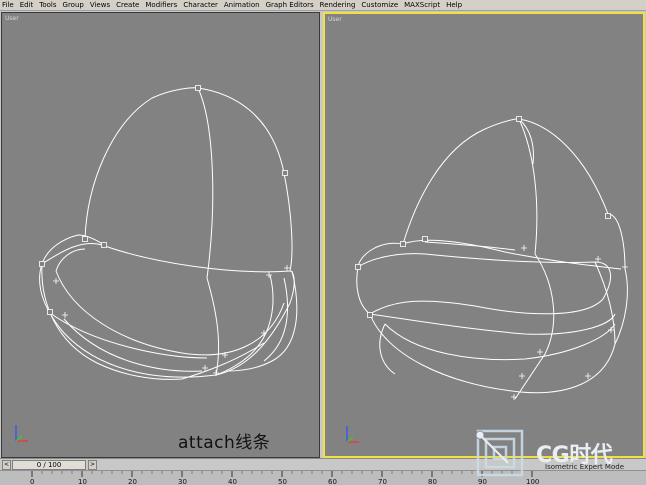 The width and height of the screenshot is (646, 485). I want to click on tick-label: 40, so click(232, 481).